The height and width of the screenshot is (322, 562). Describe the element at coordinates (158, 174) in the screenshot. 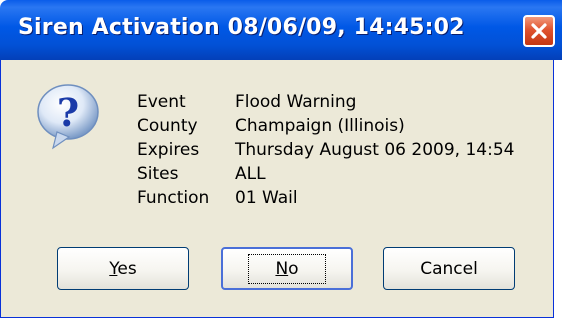

I see `field-label: Sites` at that location.